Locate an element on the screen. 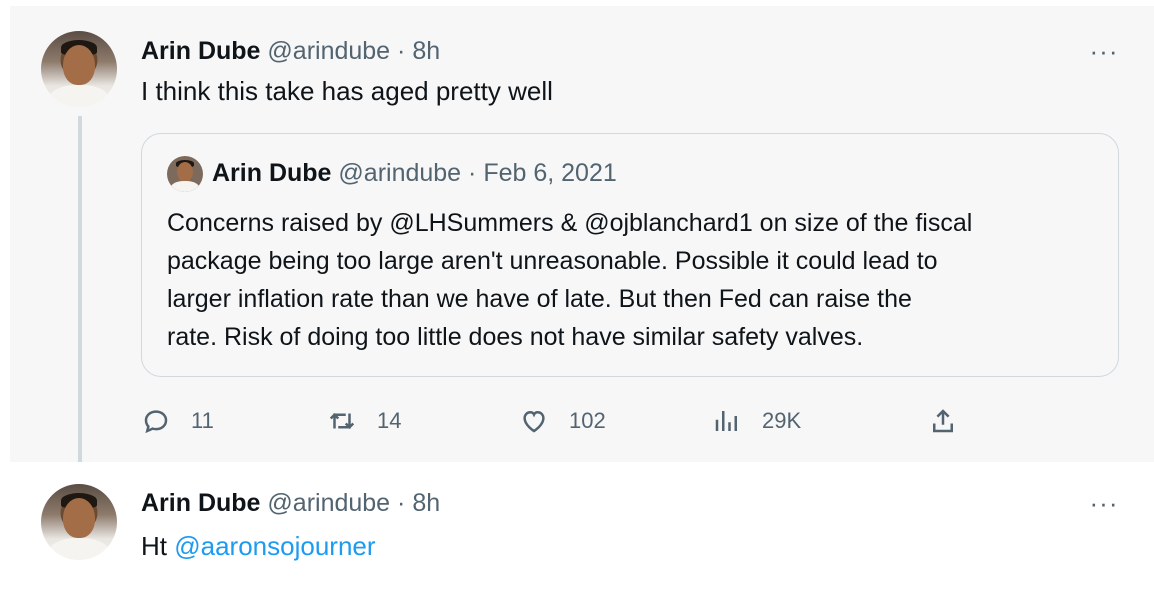 This screenshot has width=1154, height=592. reply-icon is located at coordinates (156, 422).